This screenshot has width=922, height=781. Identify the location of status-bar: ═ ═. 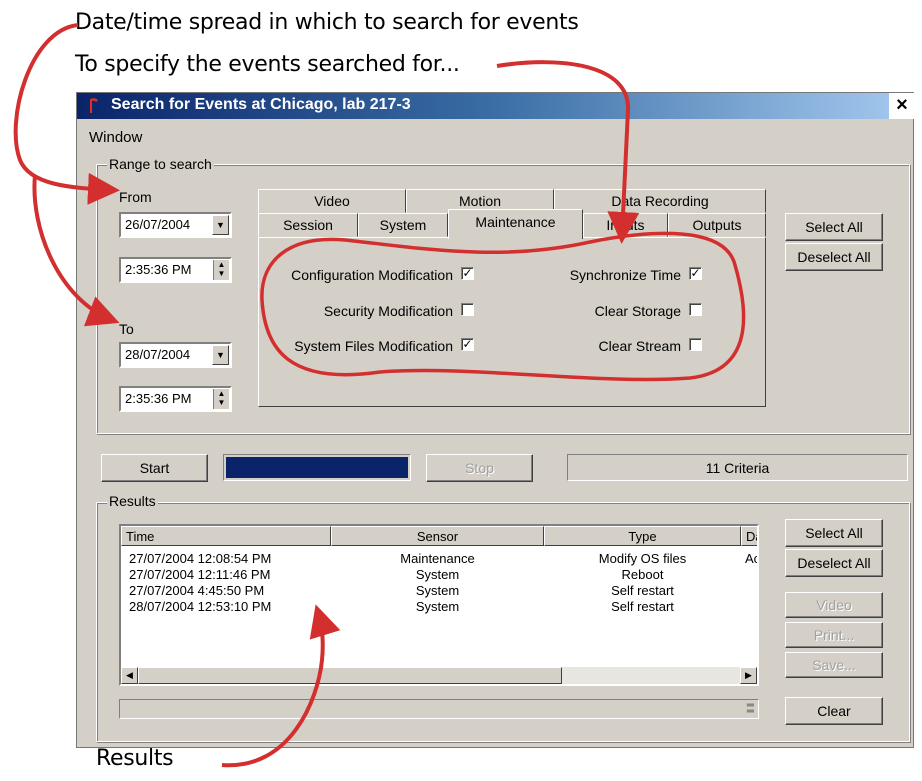
(439, 709).